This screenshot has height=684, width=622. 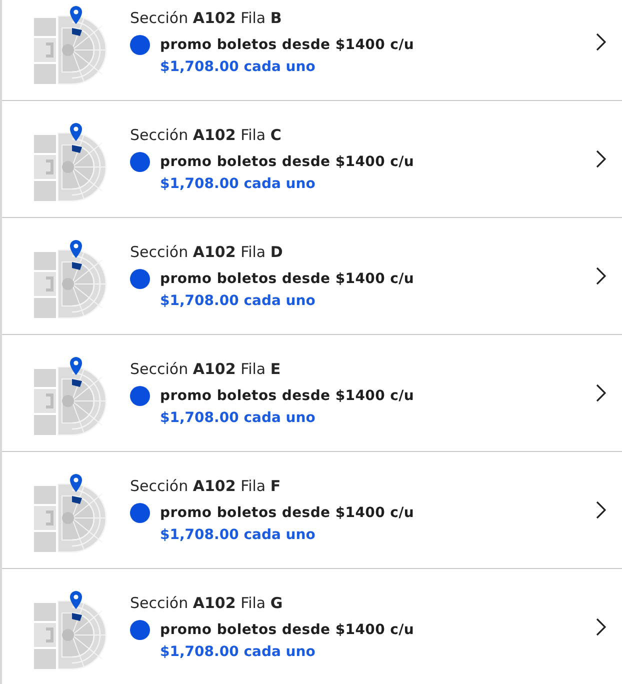 I want to click on listing-row: Sección A102 Fila B promo boletos desde $1400 c/u $1,708.00 cada uno, so click(x=312, y=50).